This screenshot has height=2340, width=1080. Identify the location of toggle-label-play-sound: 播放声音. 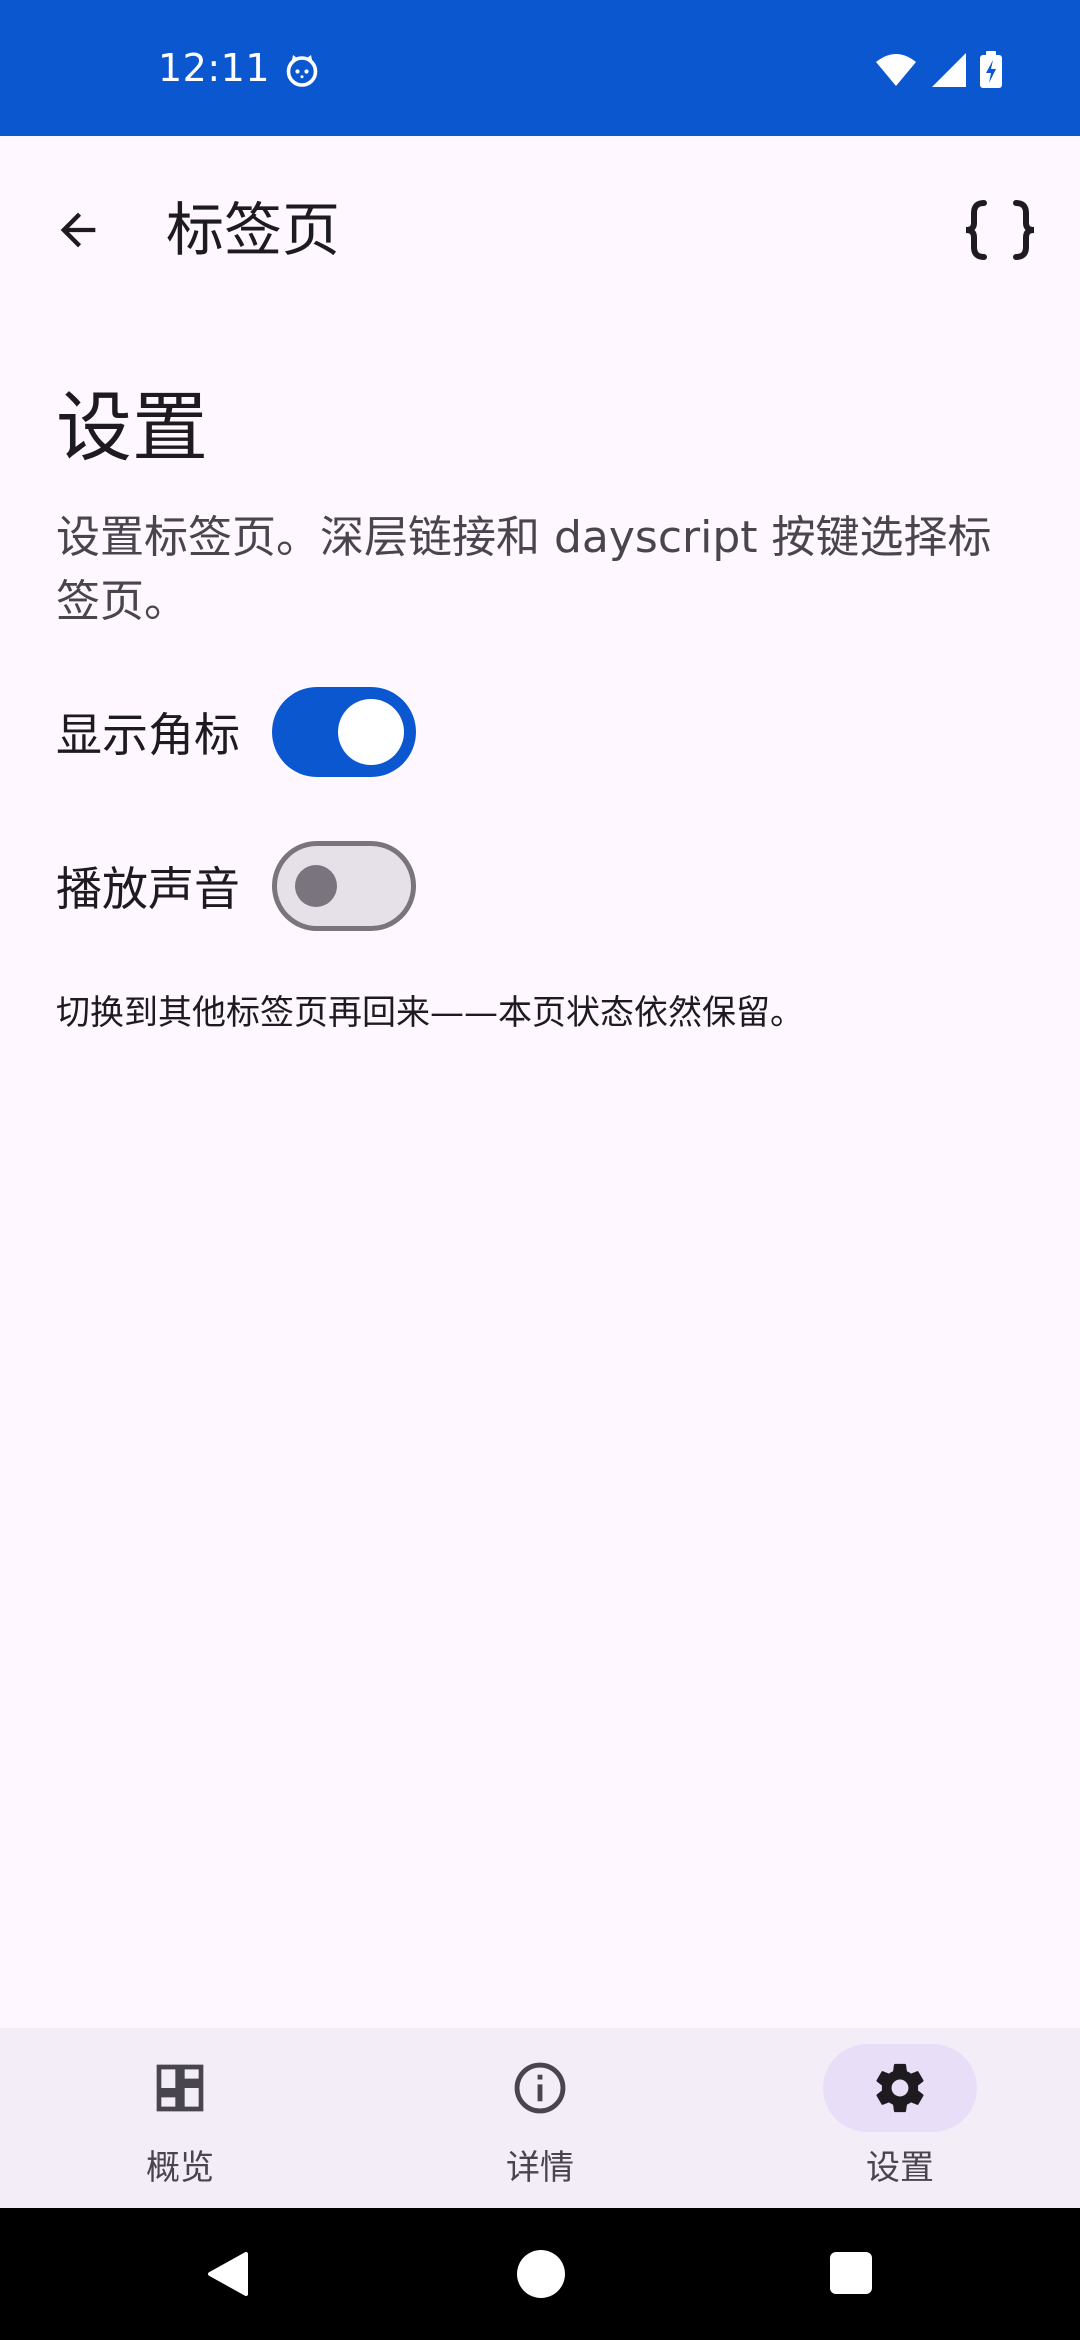
(148, 889).